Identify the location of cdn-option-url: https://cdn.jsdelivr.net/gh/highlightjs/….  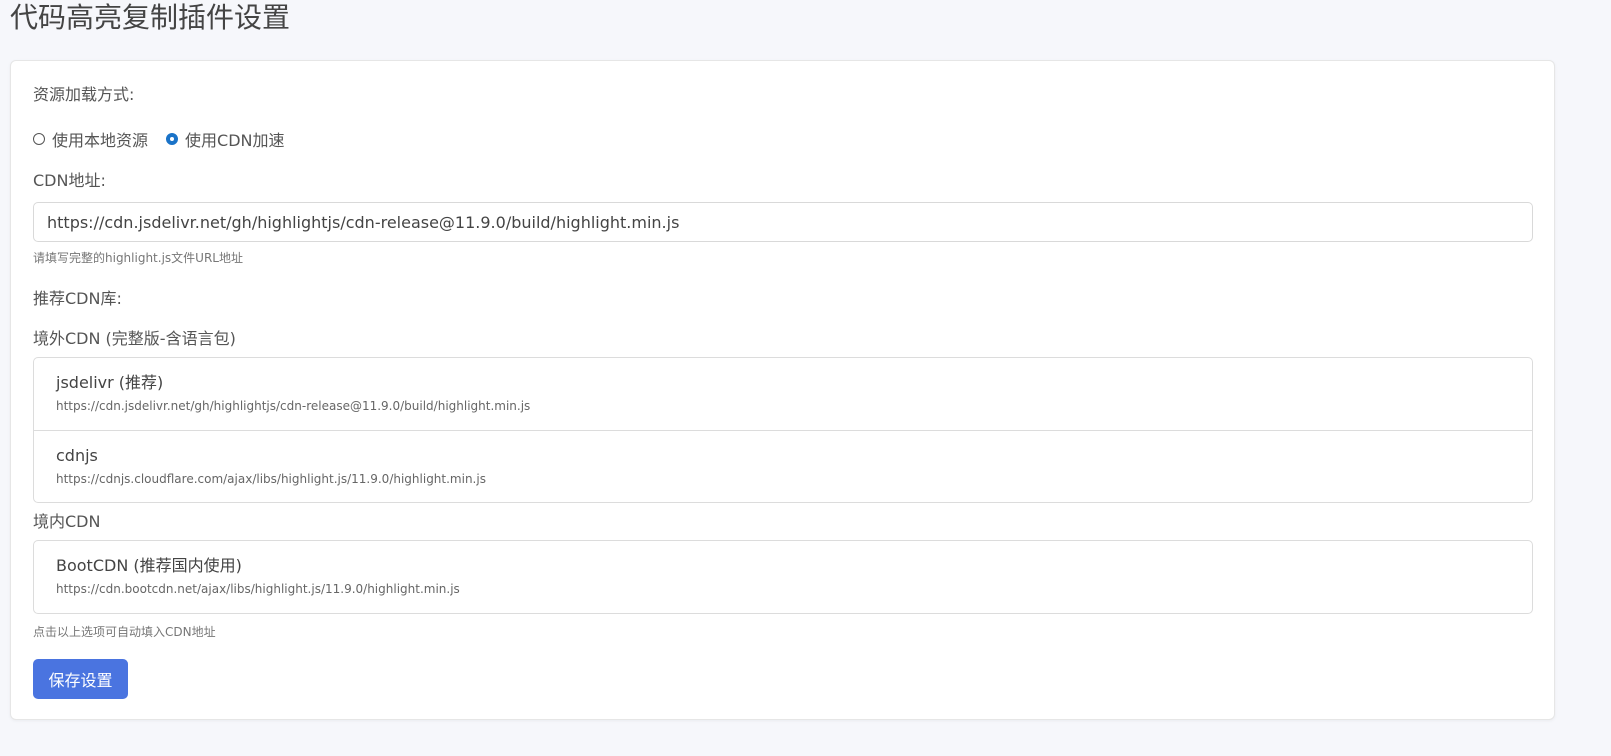
(293, 406).